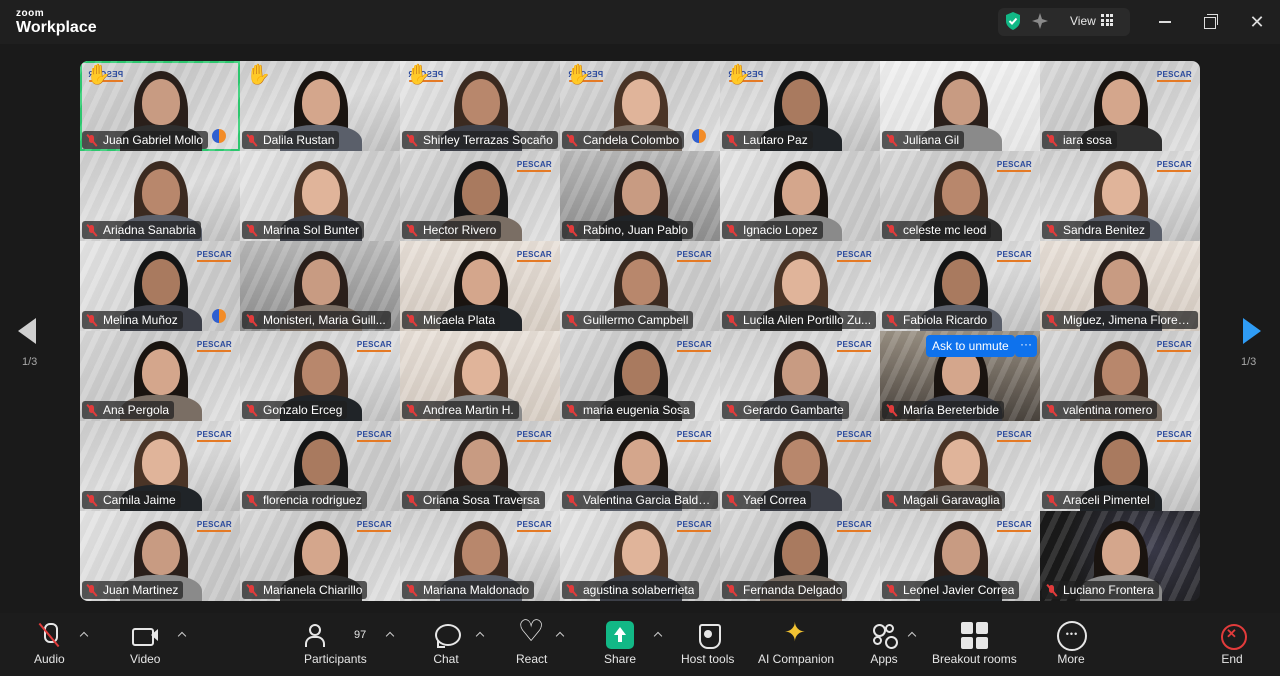 The width and height of the screenshot is (1280, 676). Describe the element at coordinates (775, 140) in the screenshot. I see `participant-name: Lautaro Paz` at that location.